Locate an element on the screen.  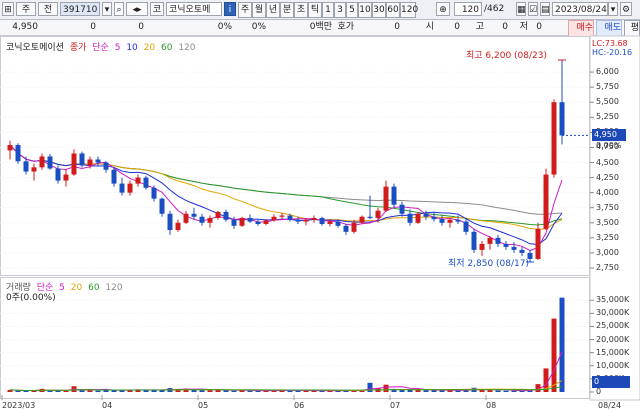
price-tick-label: 2,750 is located at coordinates (607, 267).